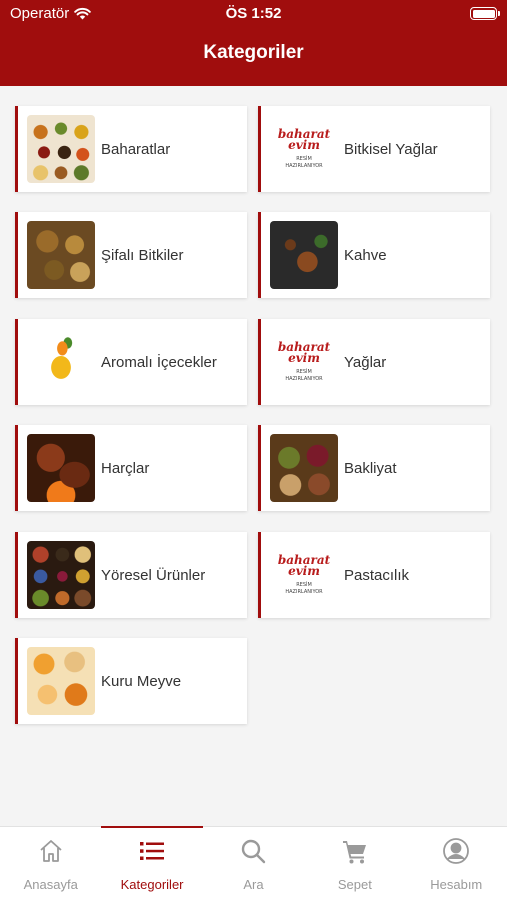 The width and height of the screenshot is (507, 900). I want to click on category-card-bakliyat: Bakliyat, so click(374, 468).